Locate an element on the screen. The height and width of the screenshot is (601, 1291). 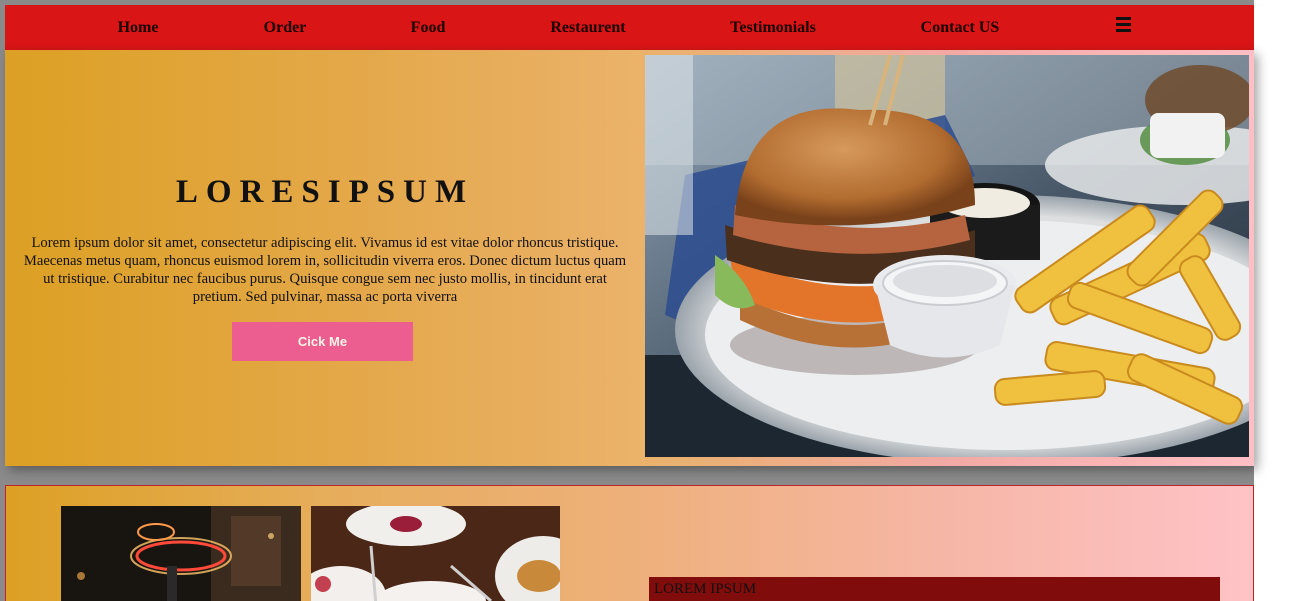
hero-title: LORESIPSUM is located at coordinates (325, 192).